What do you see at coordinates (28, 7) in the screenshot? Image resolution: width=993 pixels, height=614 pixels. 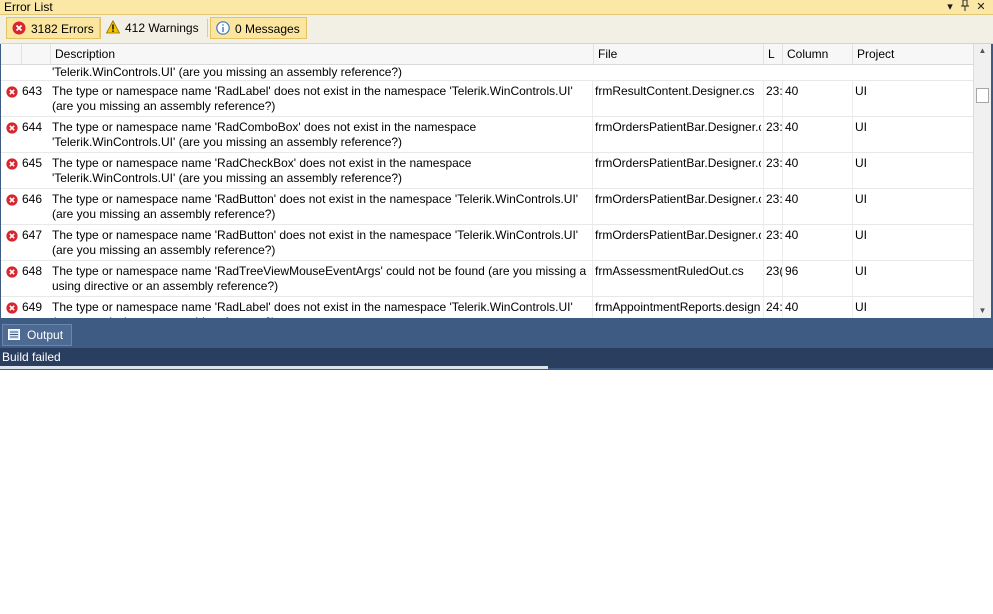 I see `panel-title: Error List` at bounding box center [28, 7].